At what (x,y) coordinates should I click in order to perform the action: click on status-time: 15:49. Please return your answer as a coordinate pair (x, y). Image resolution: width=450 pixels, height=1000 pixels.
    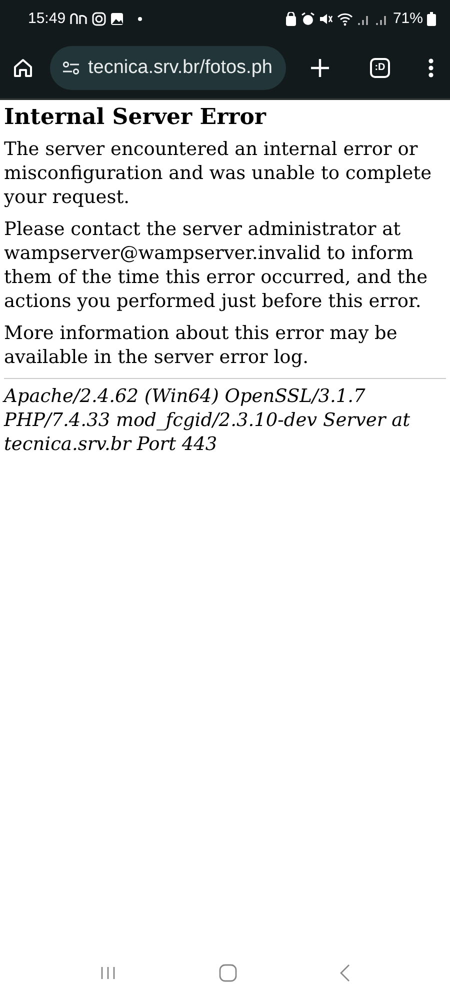
    Looking at the image, I should click on (47, 18).